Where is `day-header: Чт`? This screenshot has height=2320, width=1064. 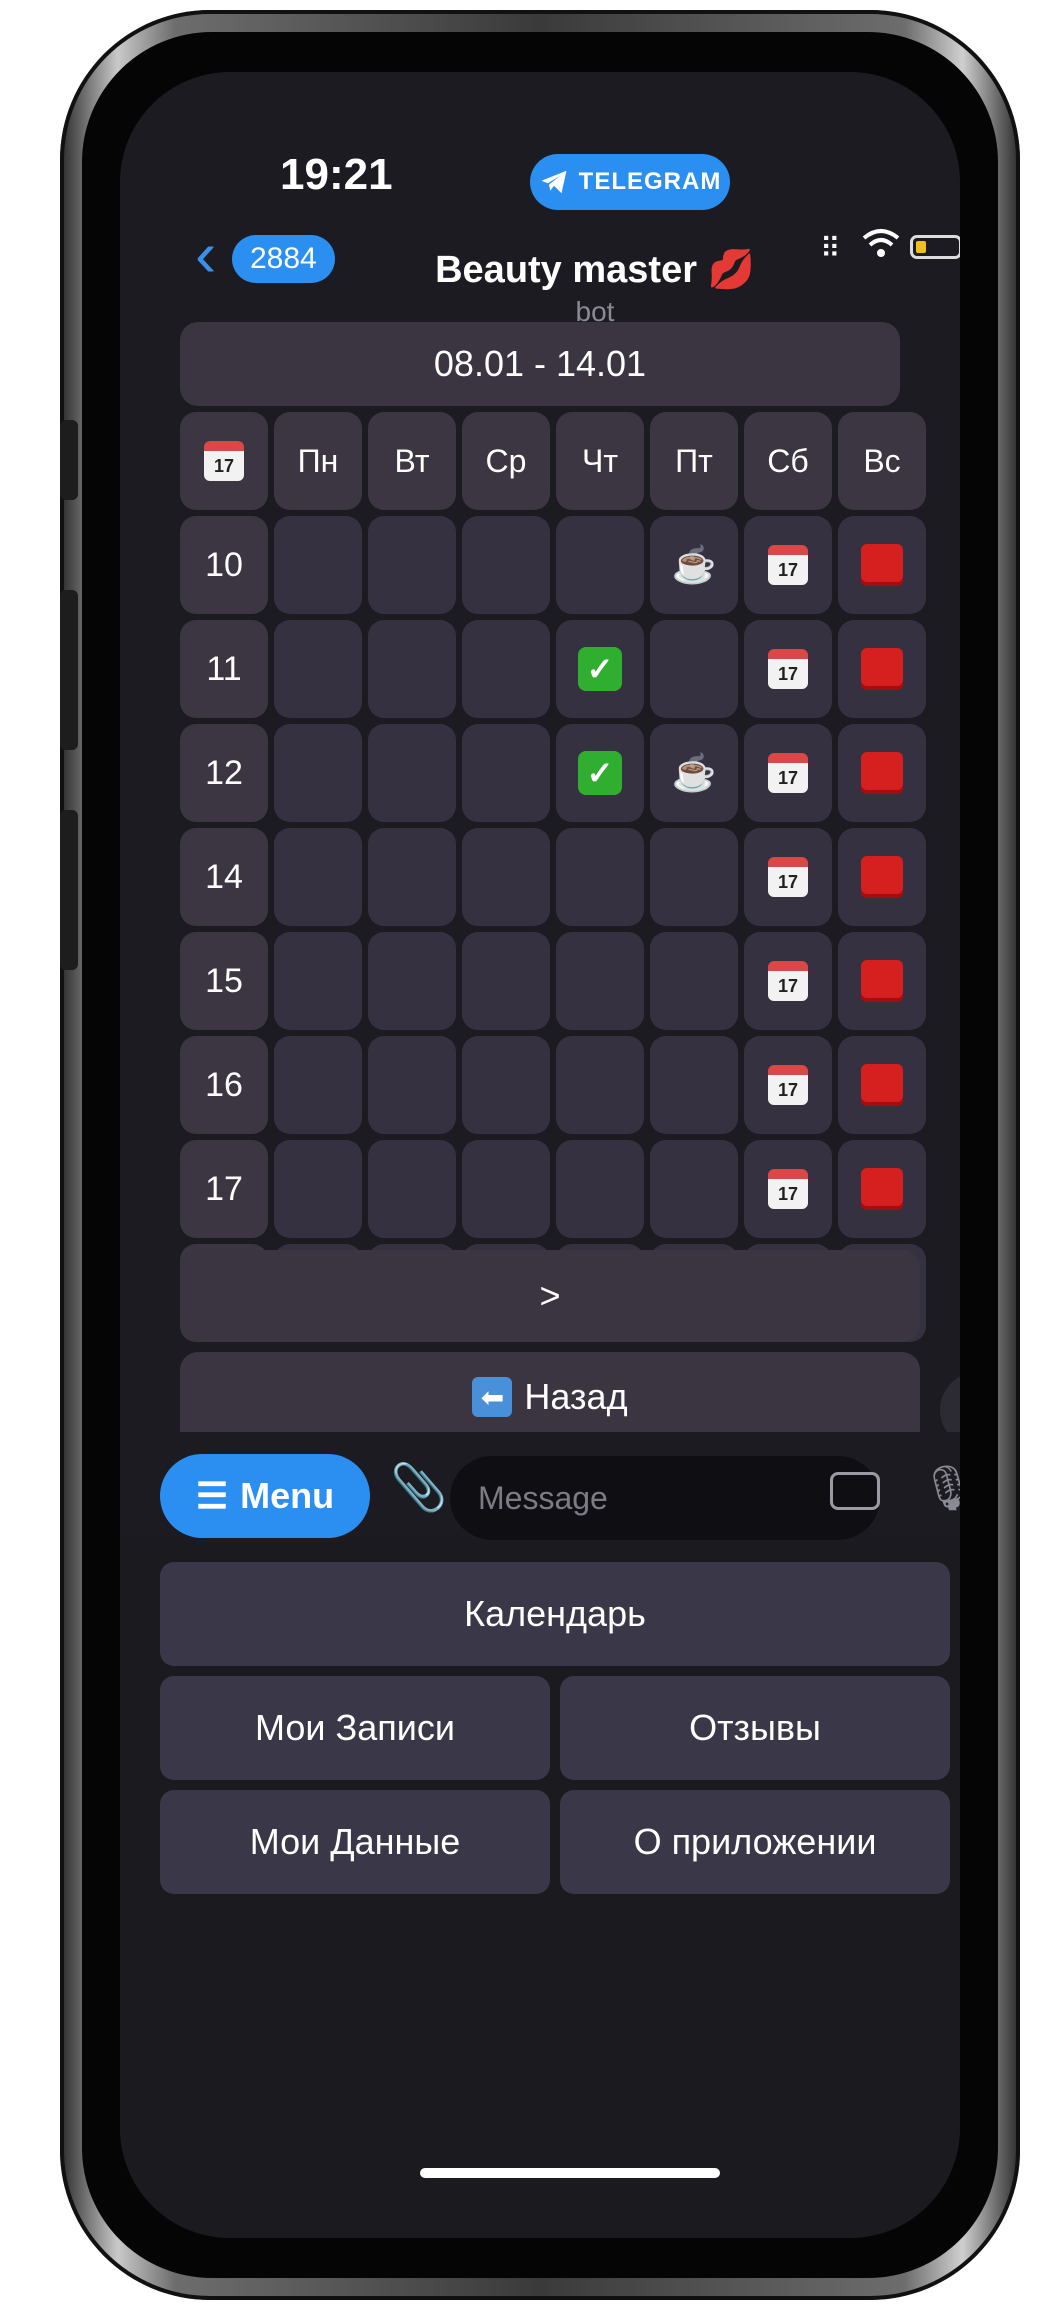
day-header: Чт is located at coordinates (600, 461).